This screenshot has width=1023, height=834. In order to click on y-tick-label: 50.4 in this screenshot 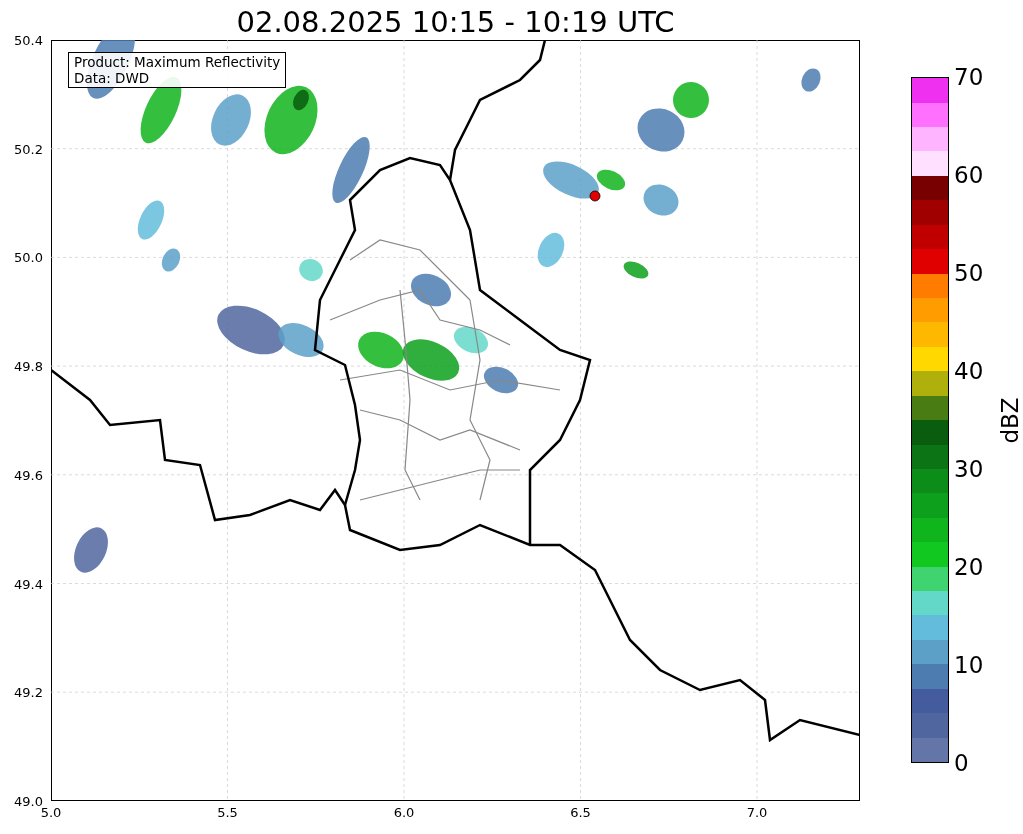, I will do `click(28, 40)`.